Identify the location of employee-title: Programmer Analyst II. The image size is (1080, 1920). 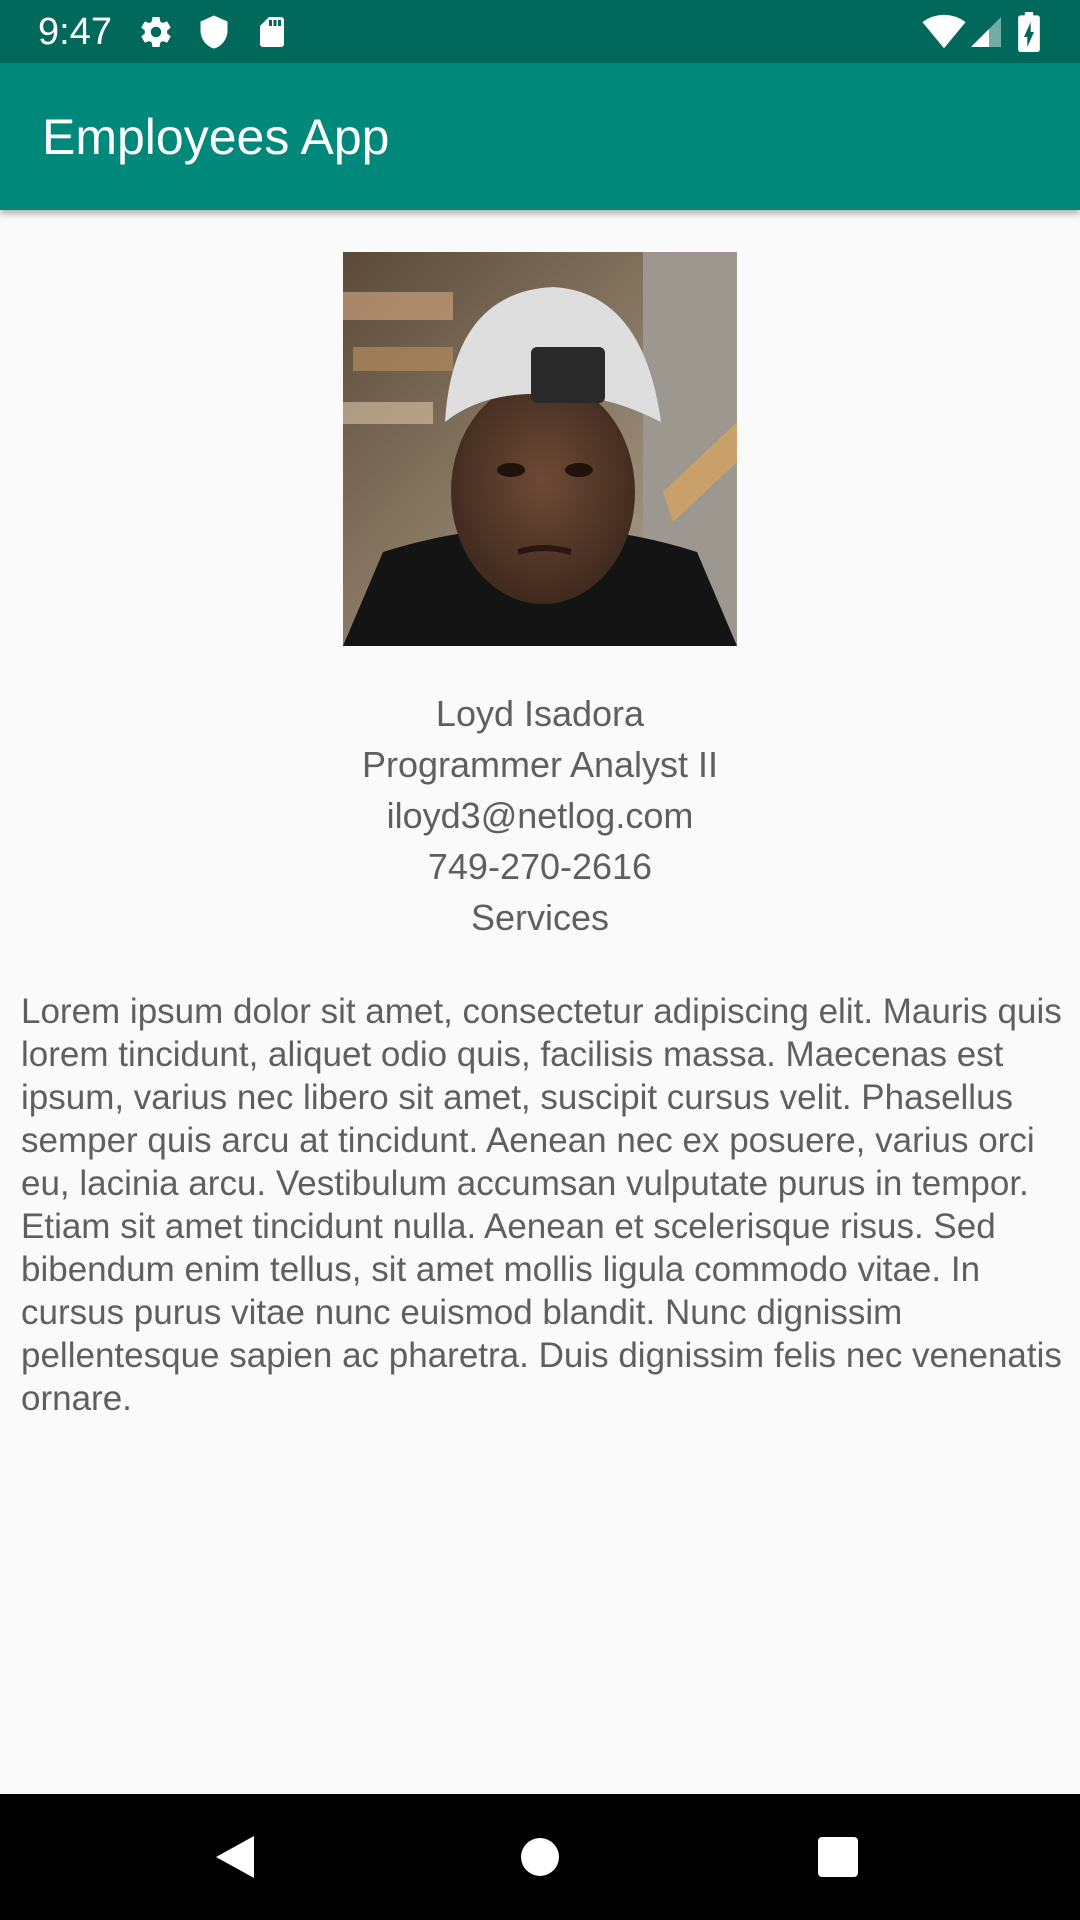
(540, 764).